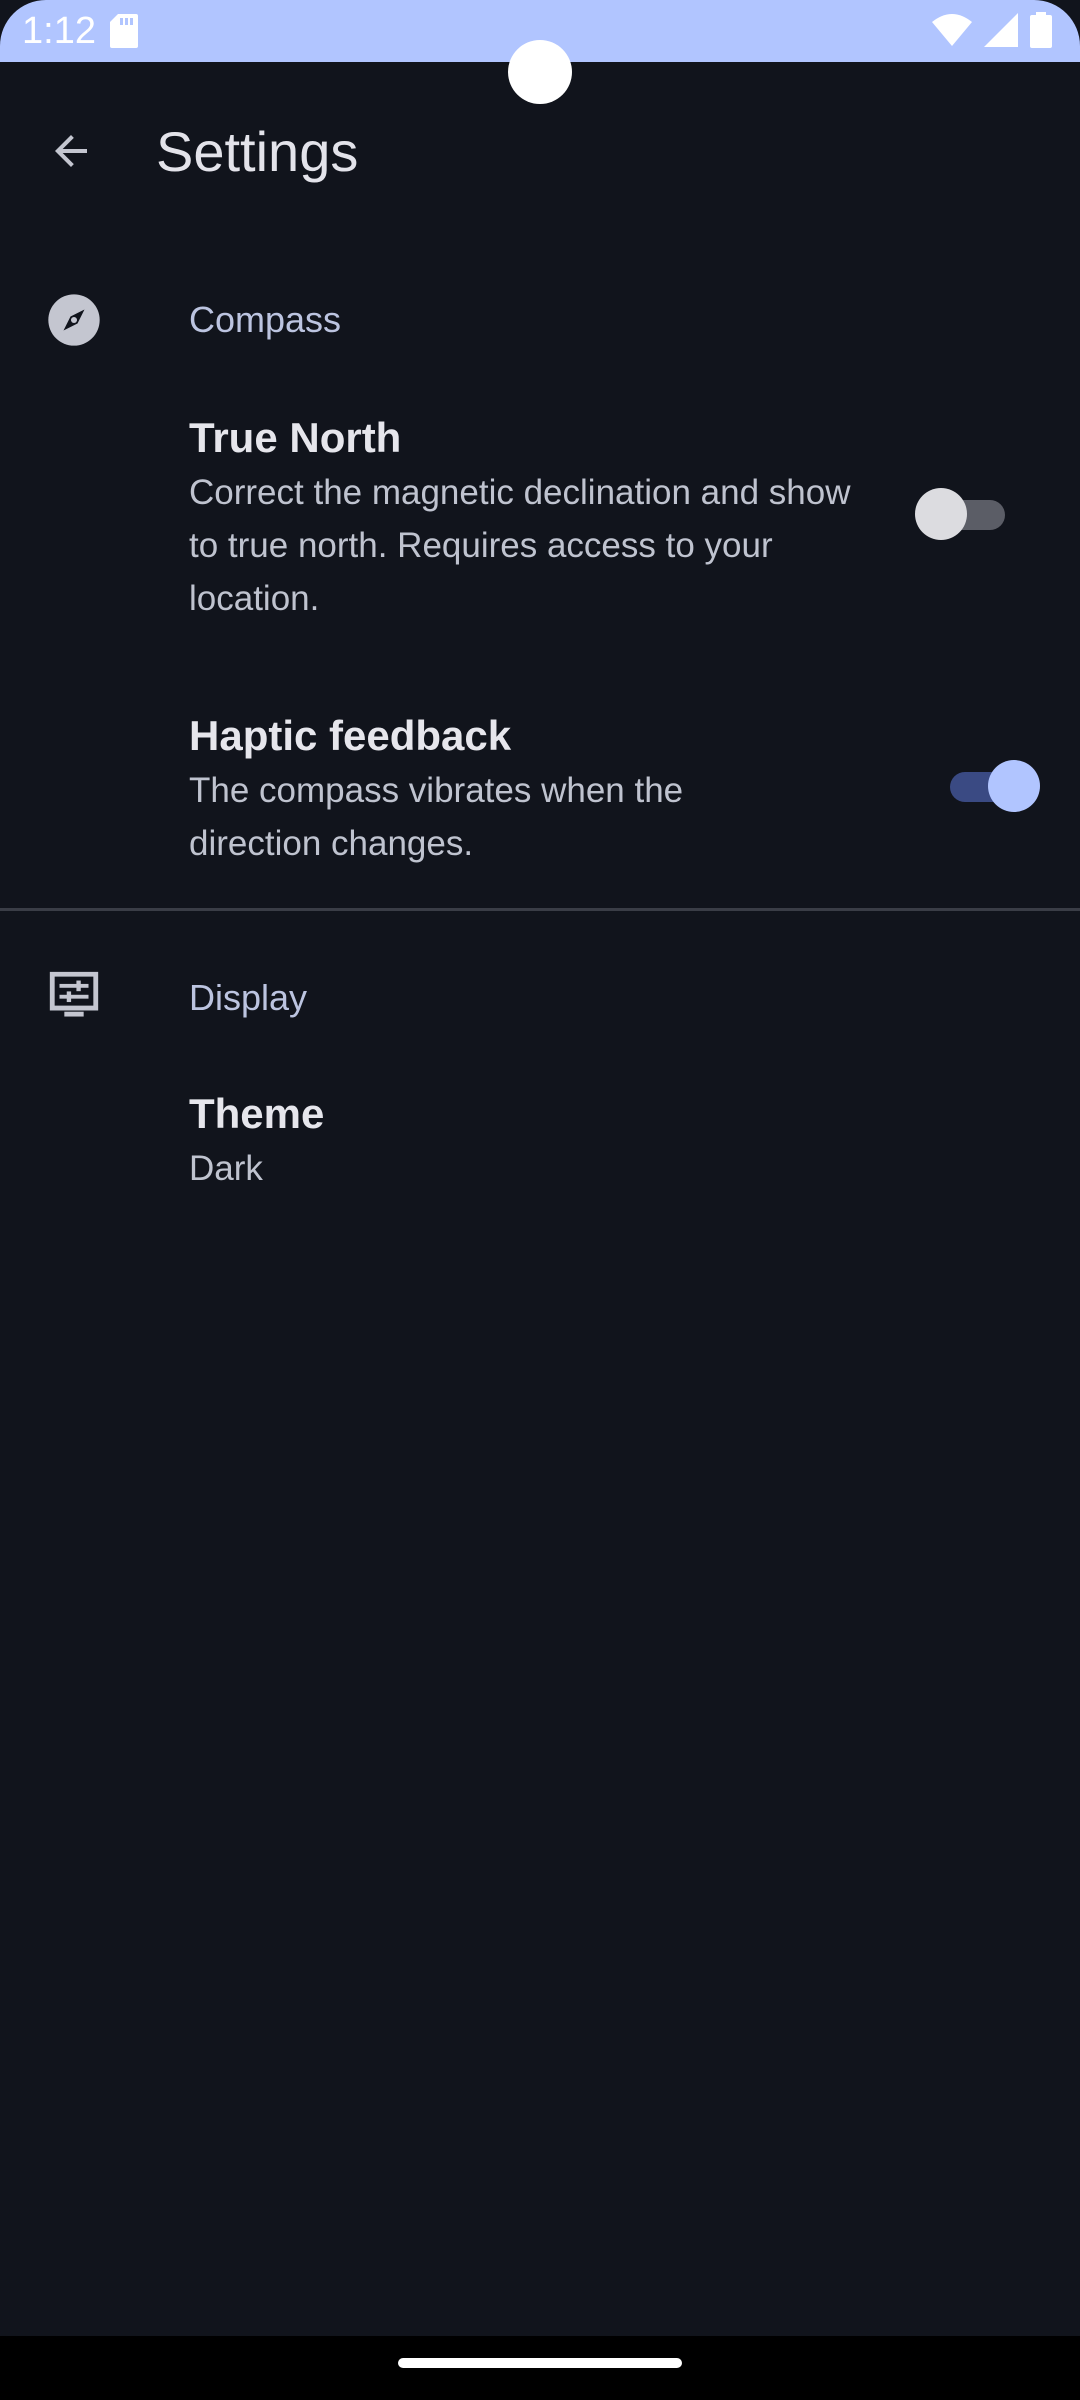  I want to click on navigation-bar, so click(540, 2368).